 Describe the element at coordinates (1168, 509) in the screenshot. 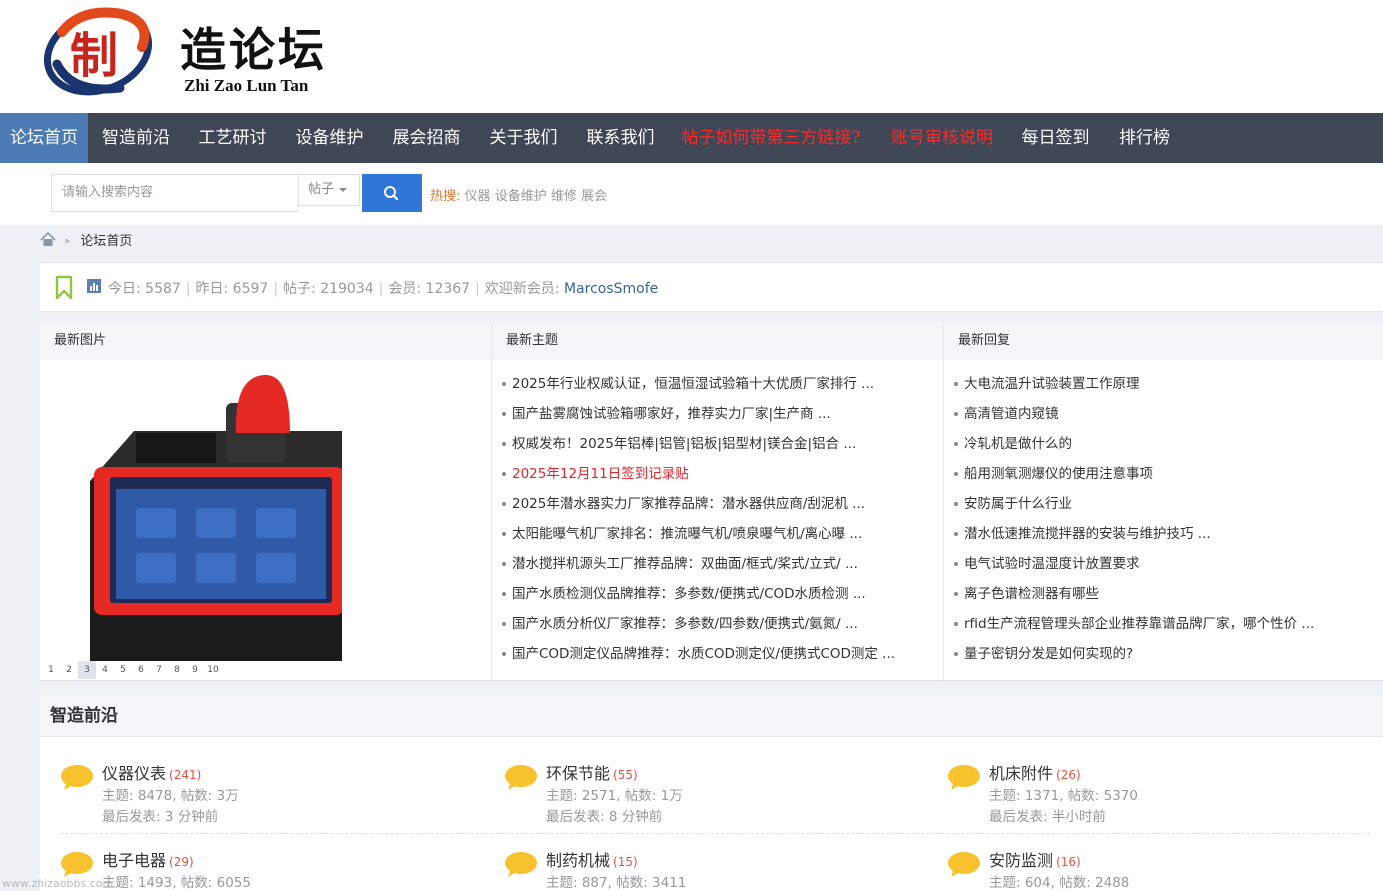

I see `list-item: 安防属于什么行业` at that location.